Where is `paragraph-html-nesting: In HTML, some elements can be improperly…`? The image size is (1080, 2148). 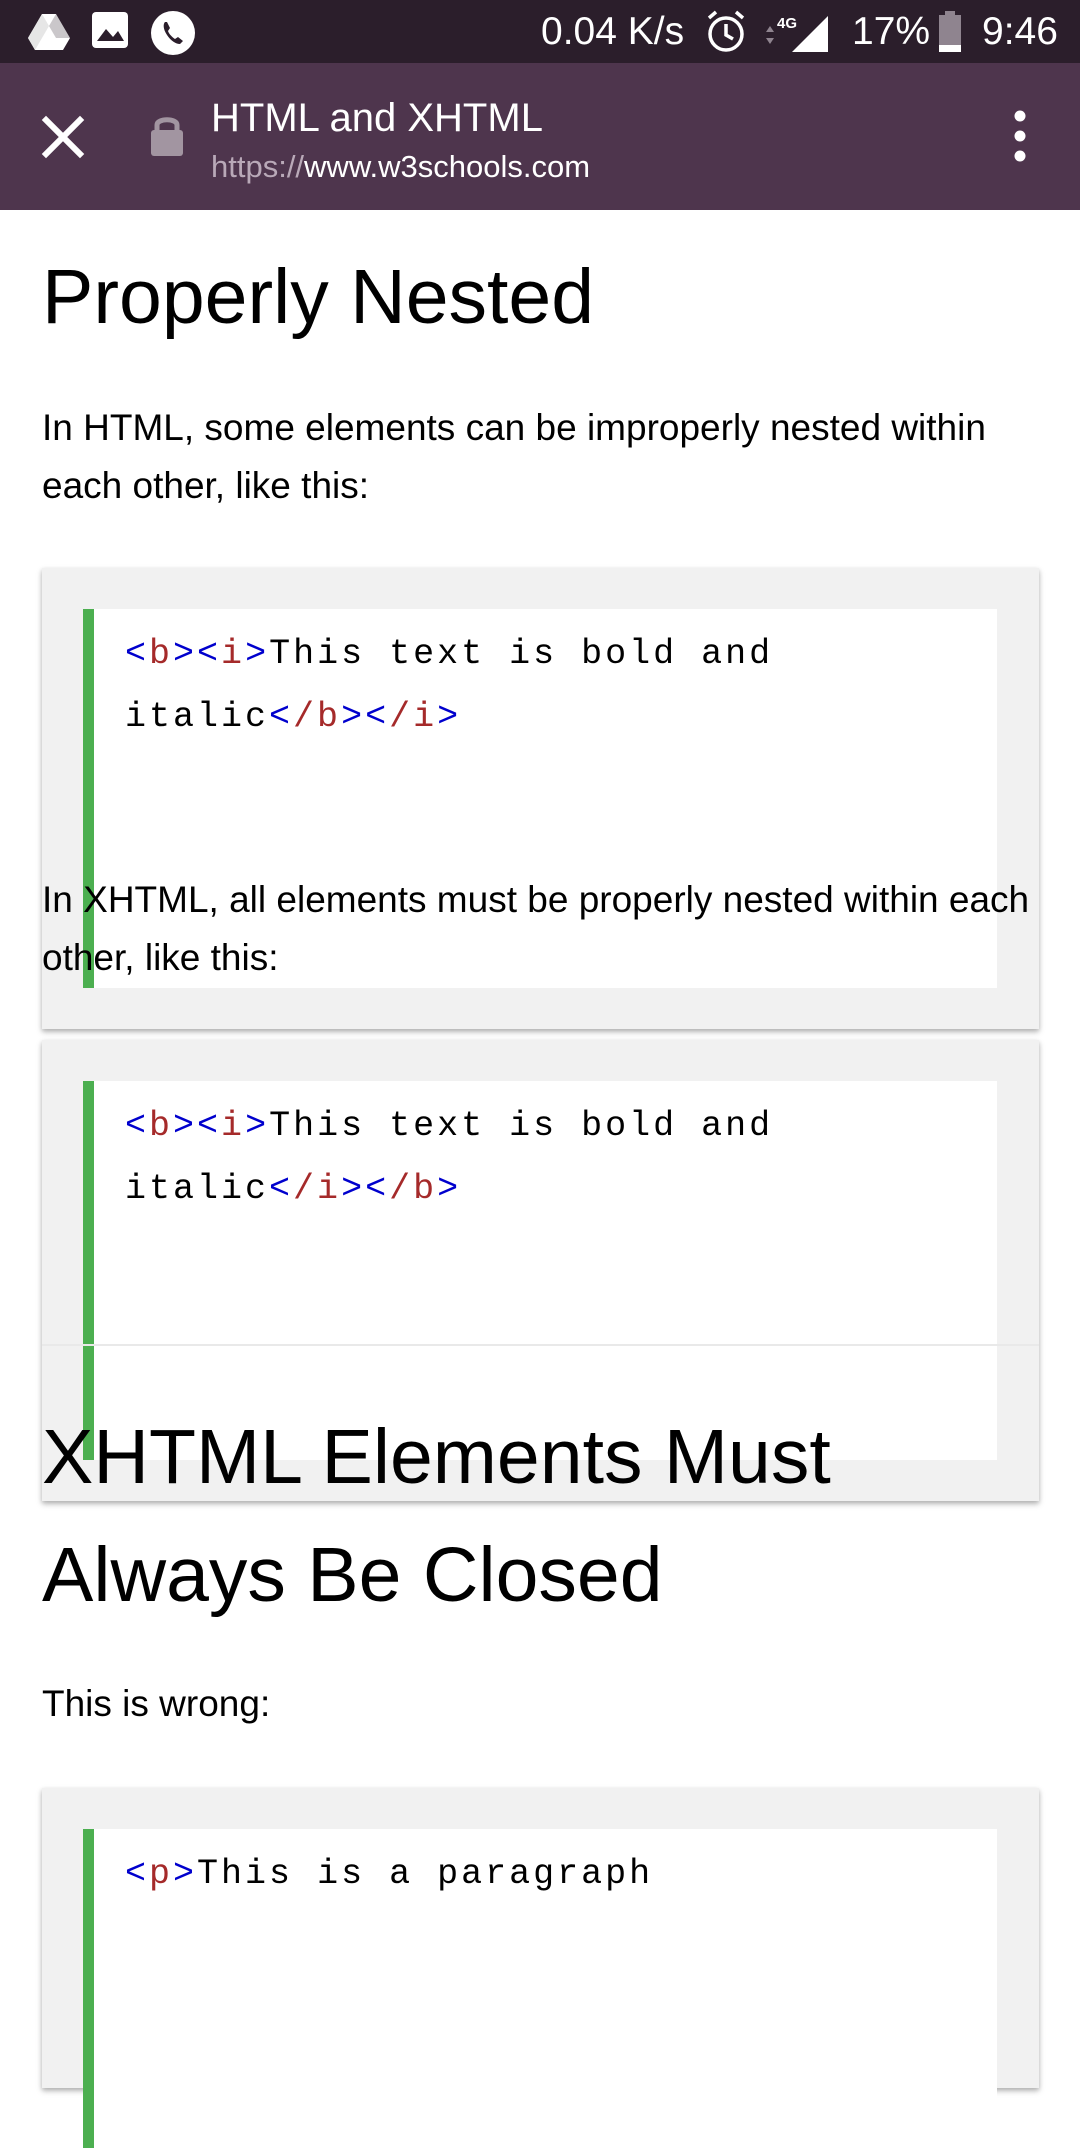 paragraph-html-nesting: In HTML, some elements can be improperly… is located at coordinates (514, 456).